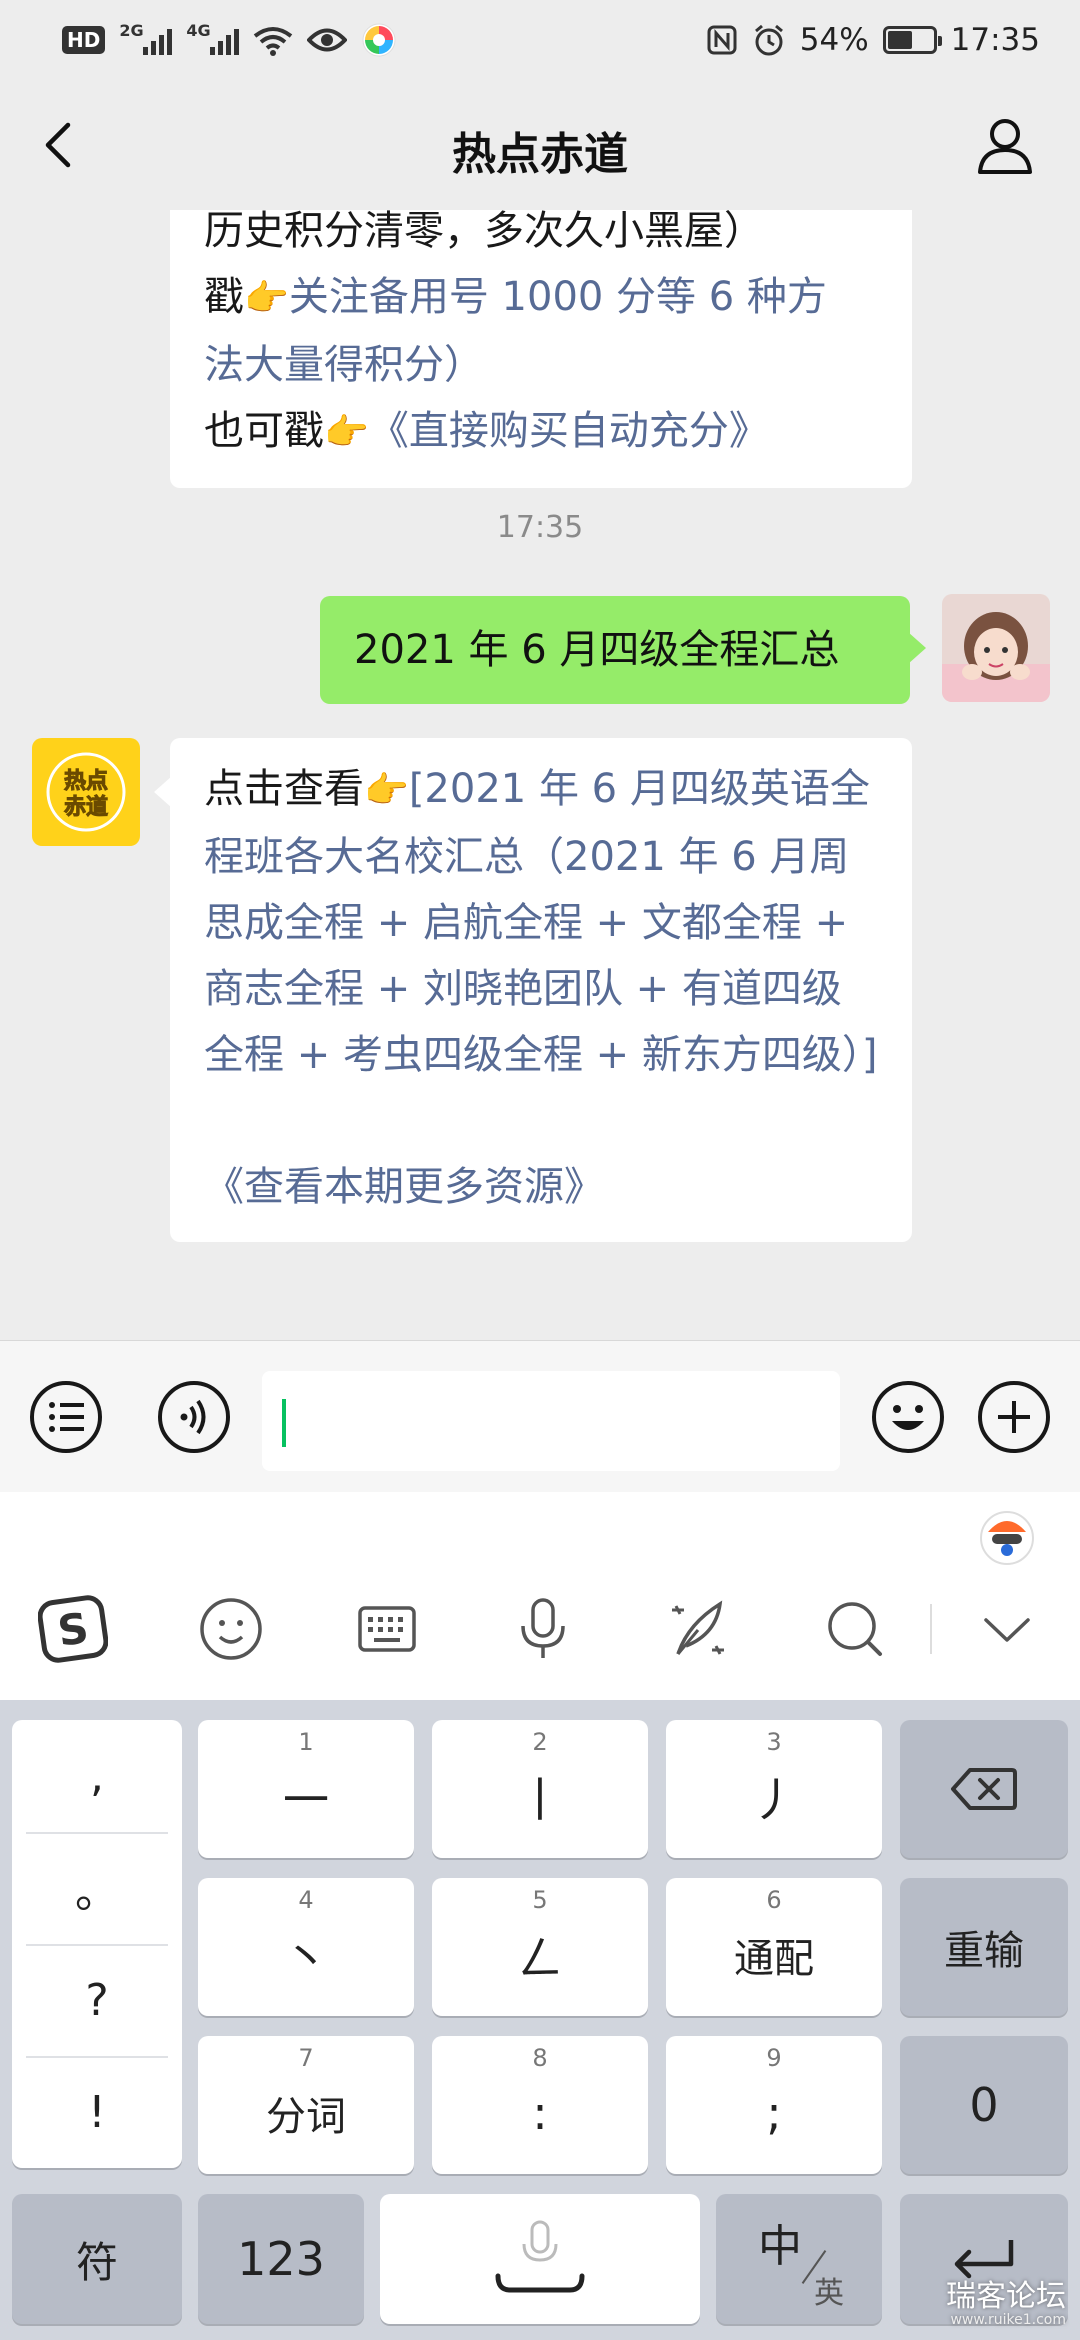 The width and height of the screenshot is (1080, 2340). Describe the element at coordinates (97, 1776) in the screenshot. I see `punct-key-comma: ,` at that location.